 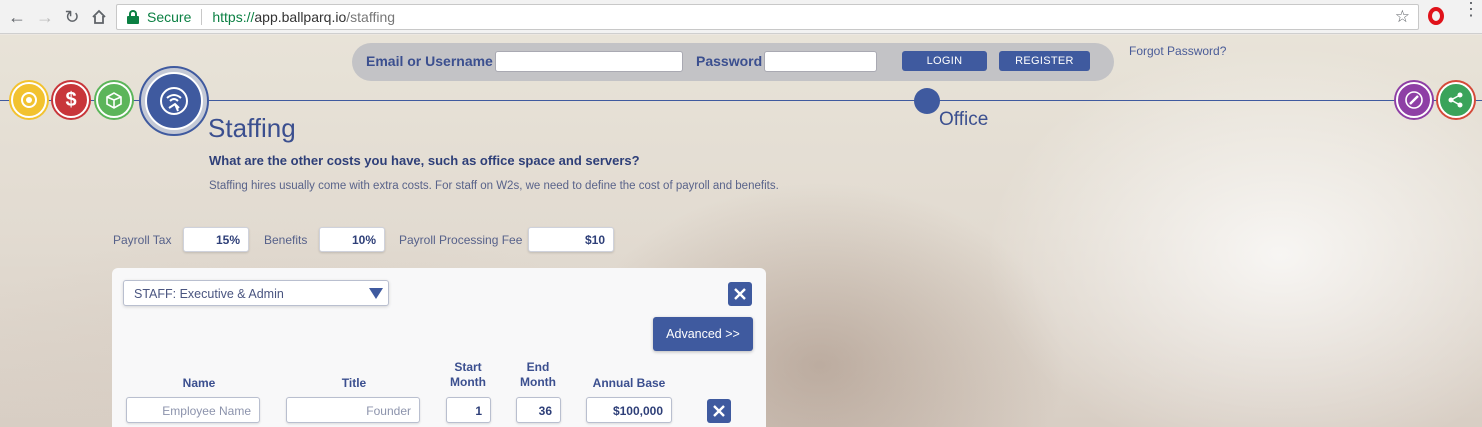 What do you see at coordinates (741, 100) in the screenshot?
I see `progress-timeline` at bounding box center [741, 100].